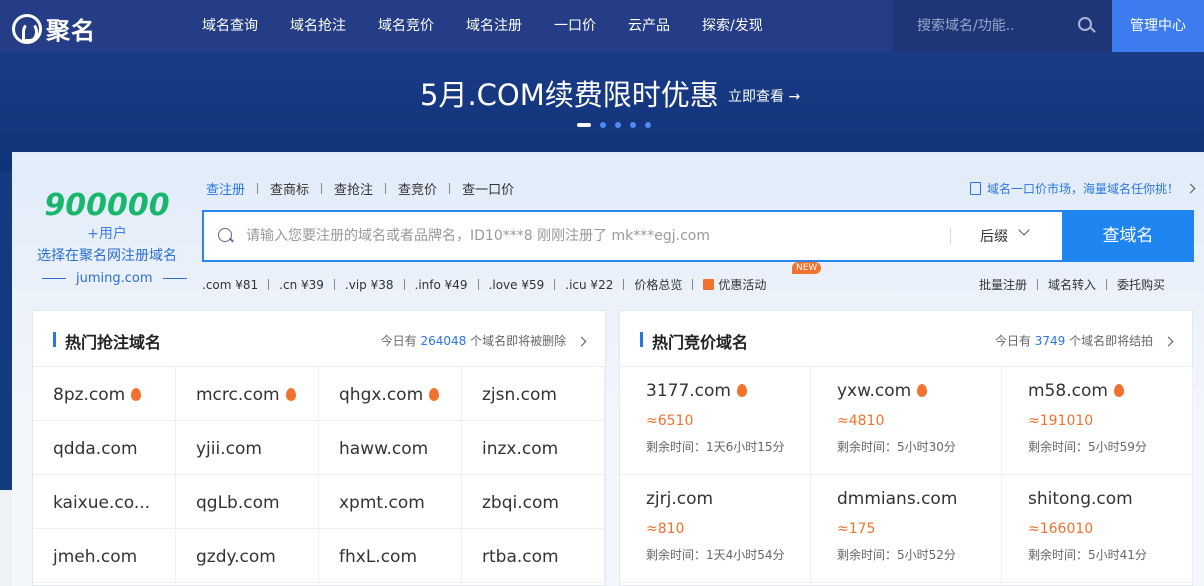  Describe the element at coordinates (1080, 499) in the screenshot. I see `domain-name: shitong.com` at that location.